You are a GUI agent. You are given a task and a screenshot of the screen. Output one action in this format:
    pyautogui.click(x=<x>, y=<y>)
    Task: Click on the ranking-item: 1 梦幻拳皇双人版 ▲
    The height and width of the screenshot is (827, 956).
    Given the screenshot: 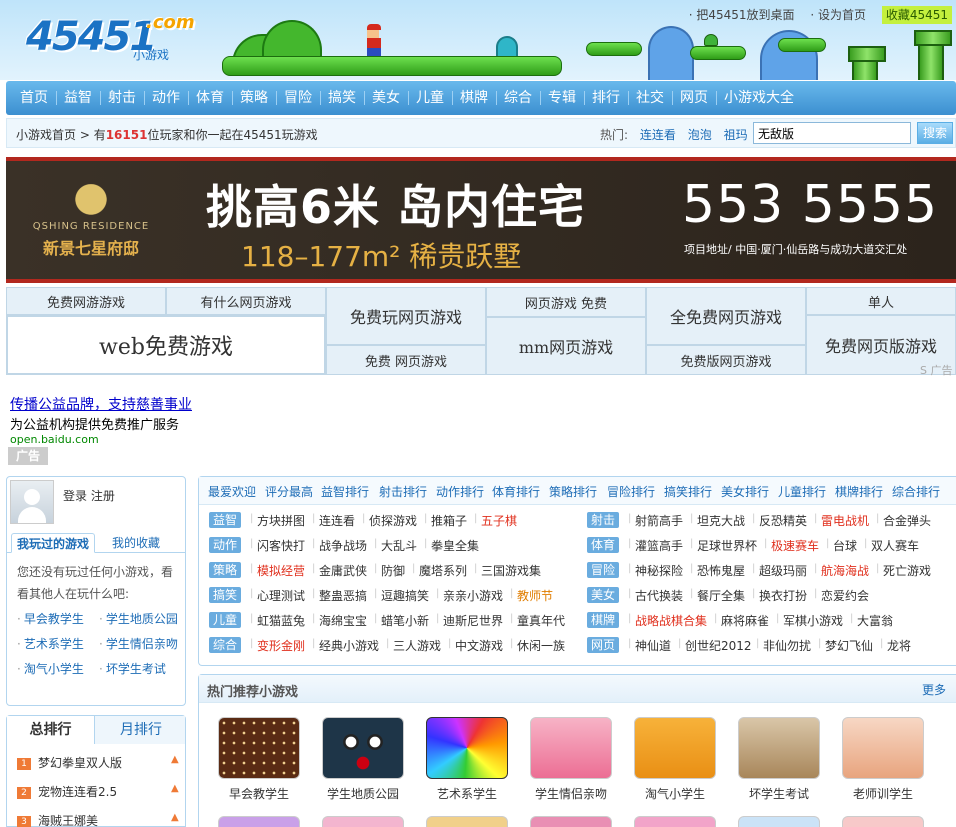 What is the action you would take?
    pyautogui.click(x=98, y=762)
    